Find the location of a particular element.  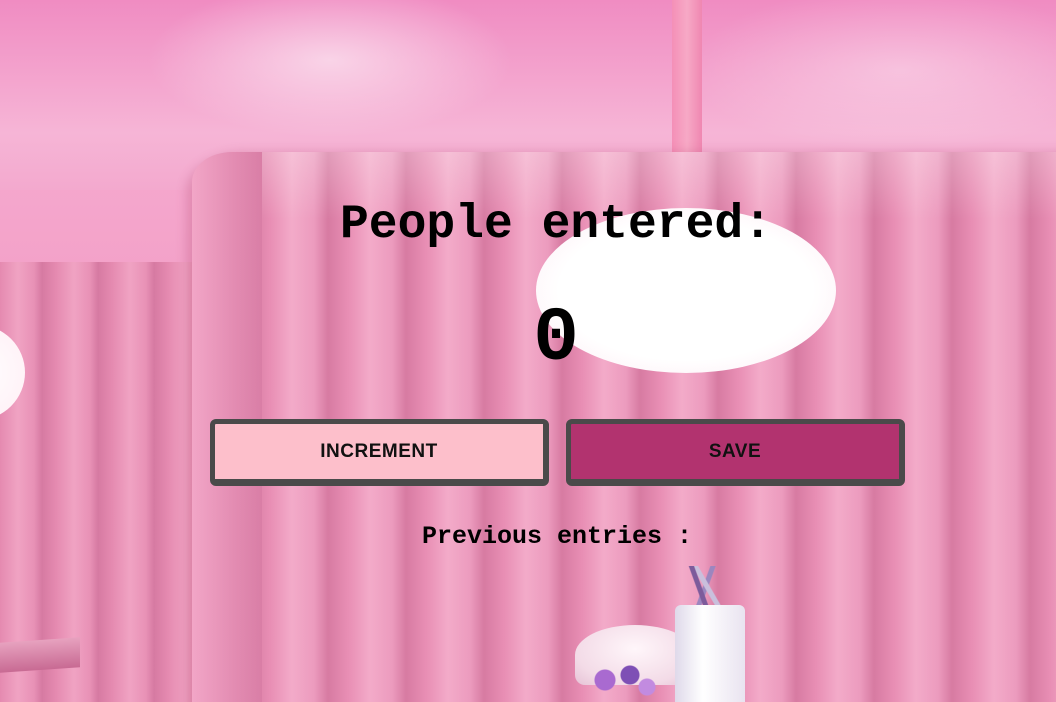

save-button: SAVE is located at coordinates (735, 452).